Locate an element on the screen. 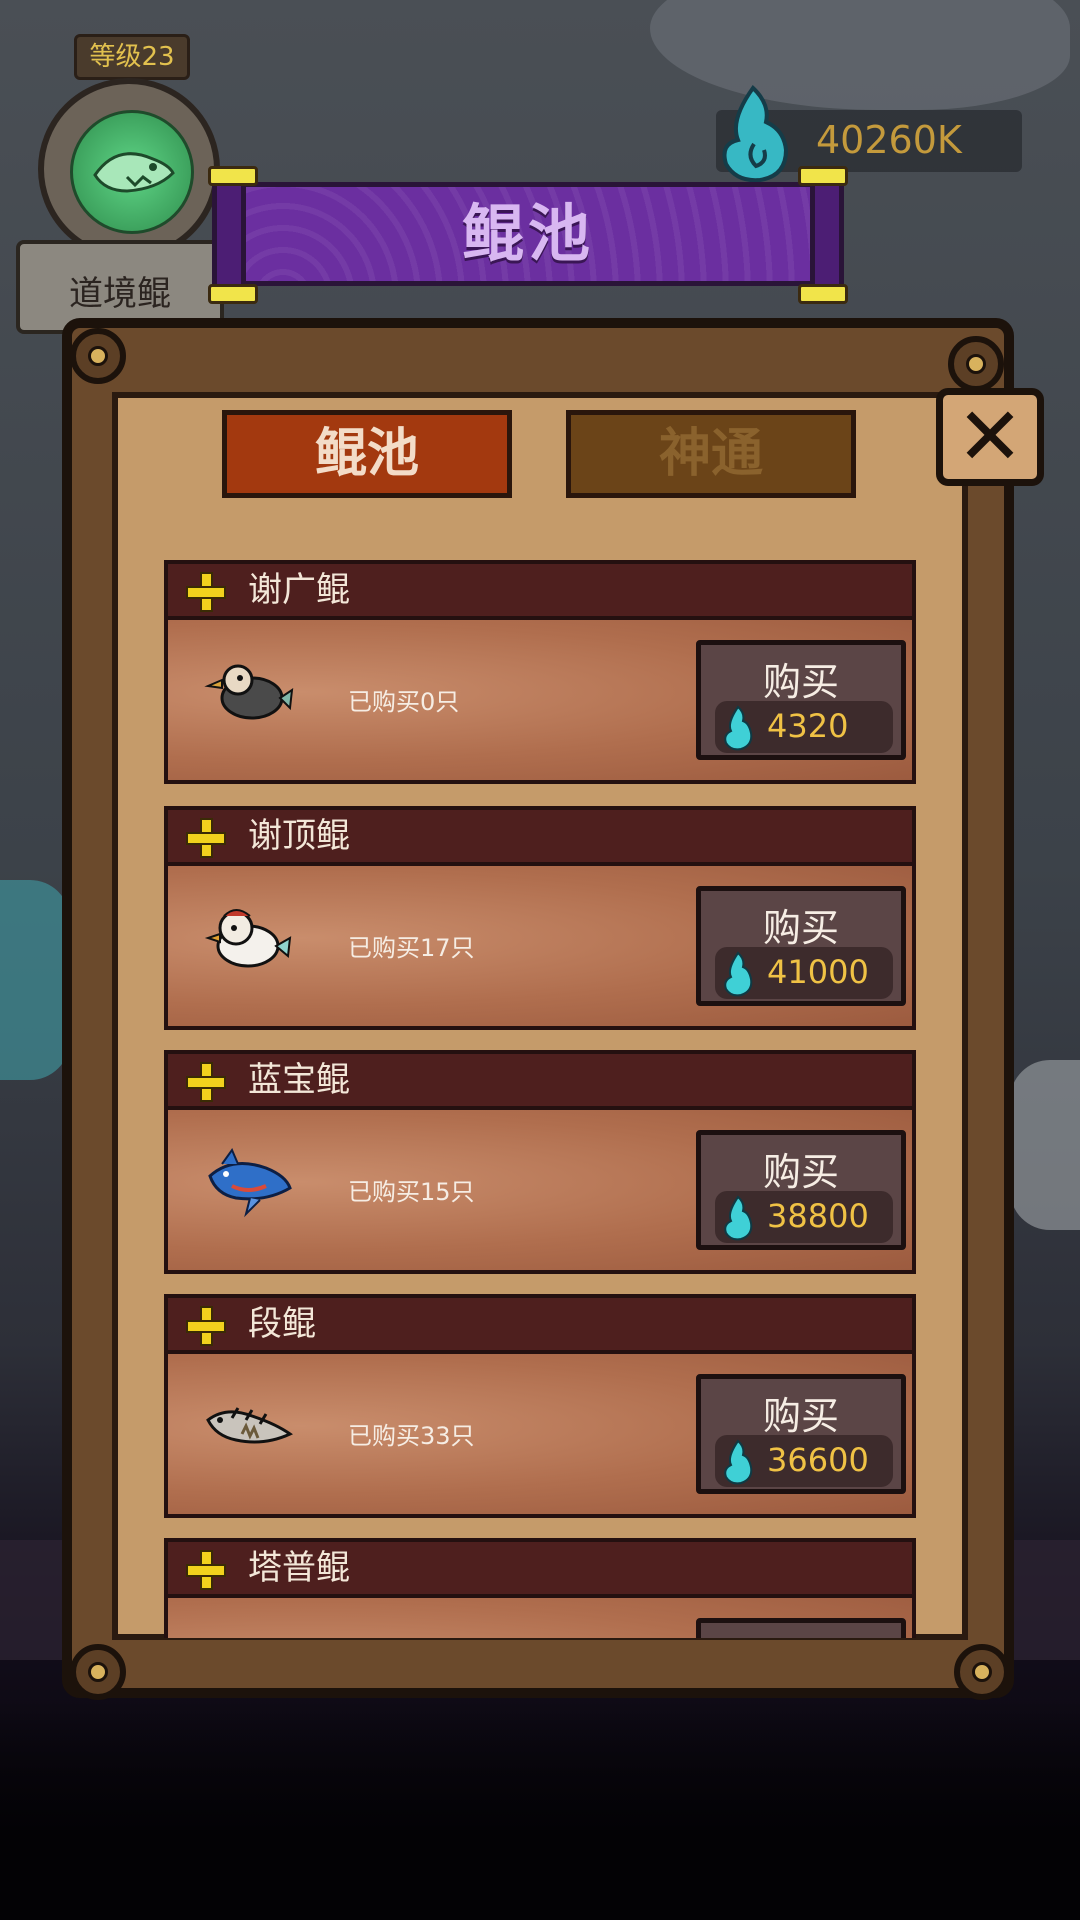  item-body: 已购买15只 购买 38800 is located at coordinates (540, 1192).